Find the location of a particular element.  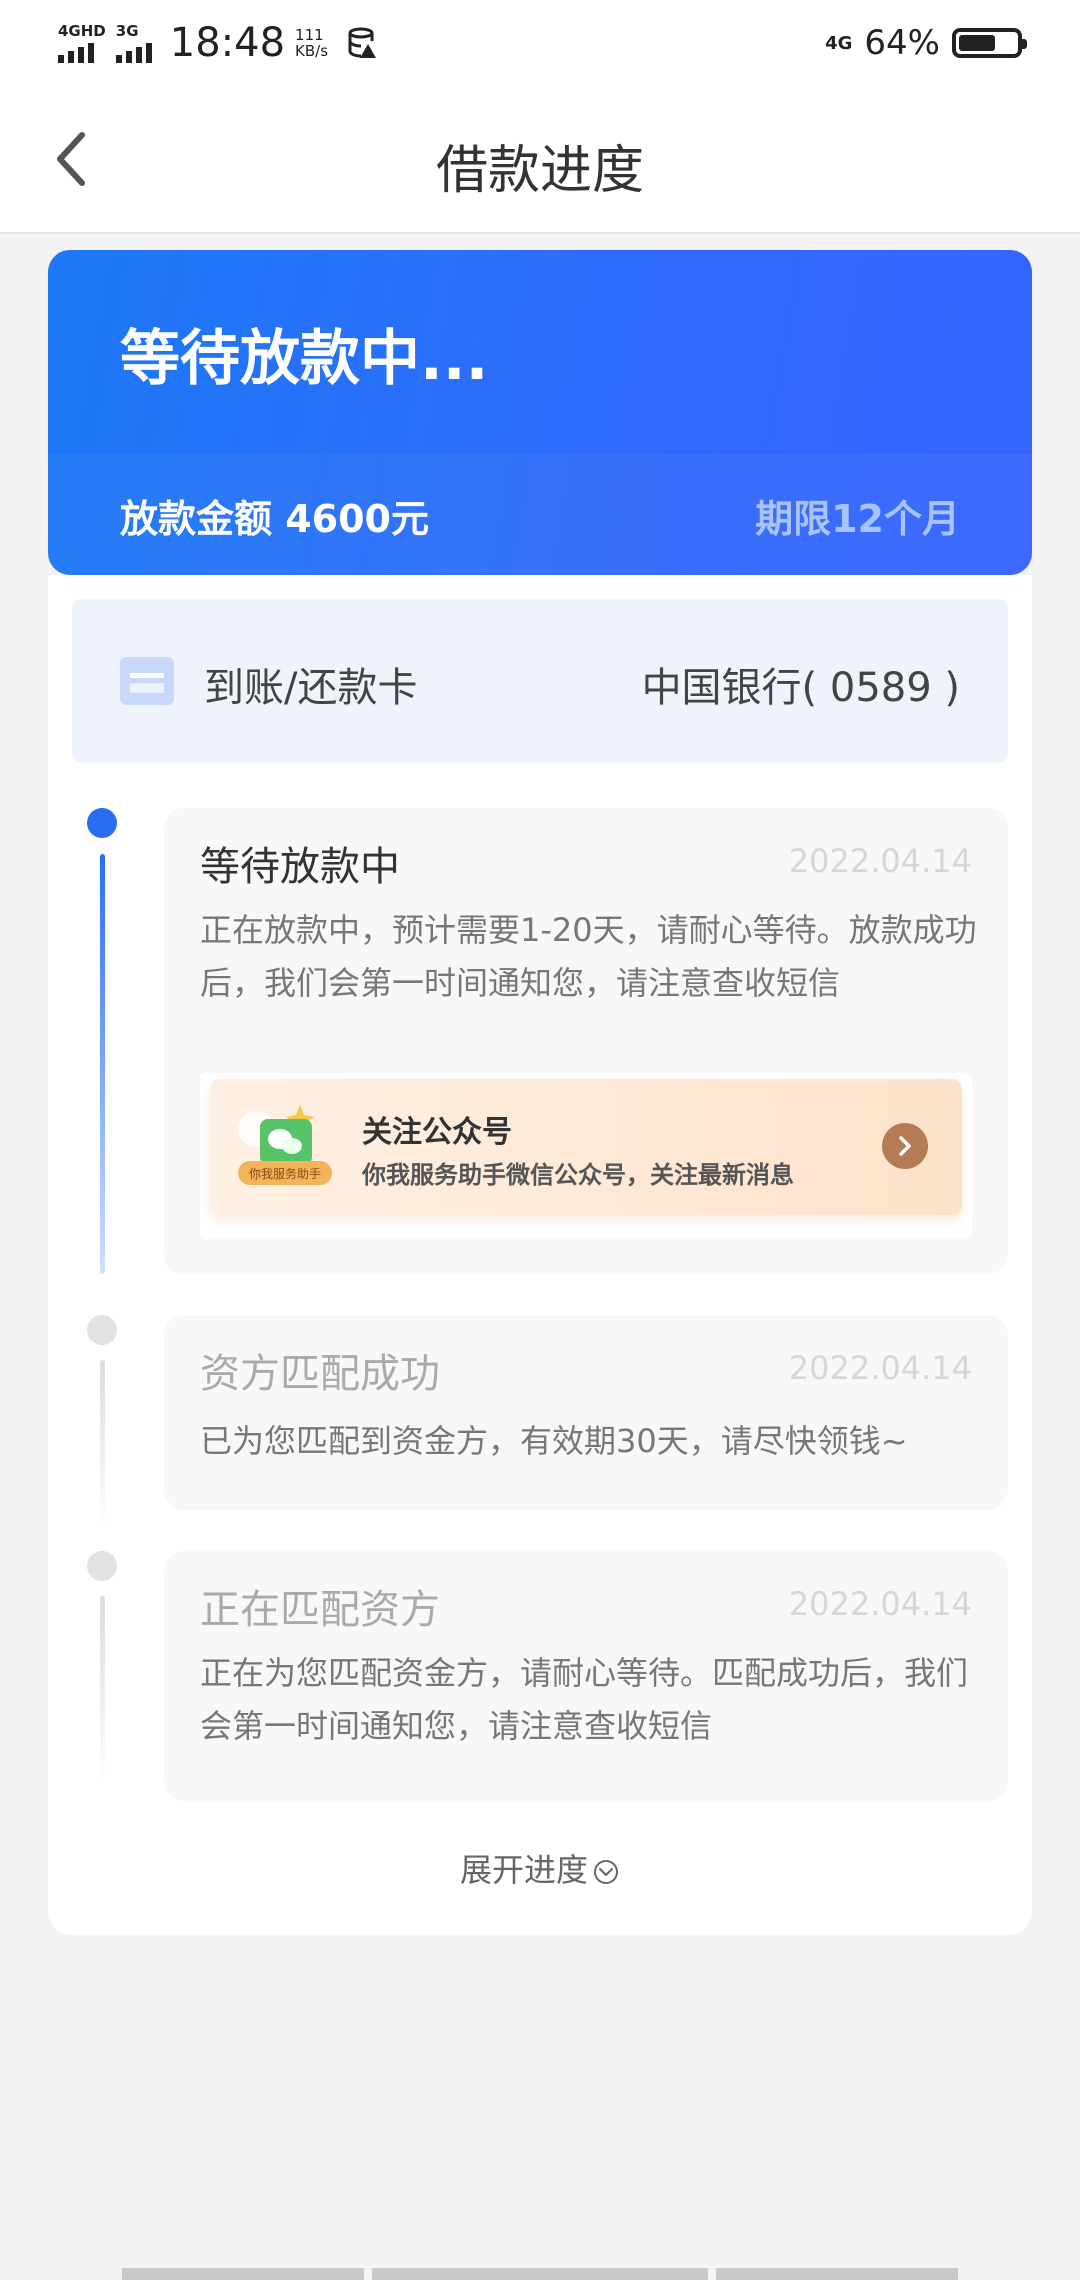

step-description: 已为您匹配到资金方，有效期30天，请尽快领钱~ is located at coordinates (554, 1441).